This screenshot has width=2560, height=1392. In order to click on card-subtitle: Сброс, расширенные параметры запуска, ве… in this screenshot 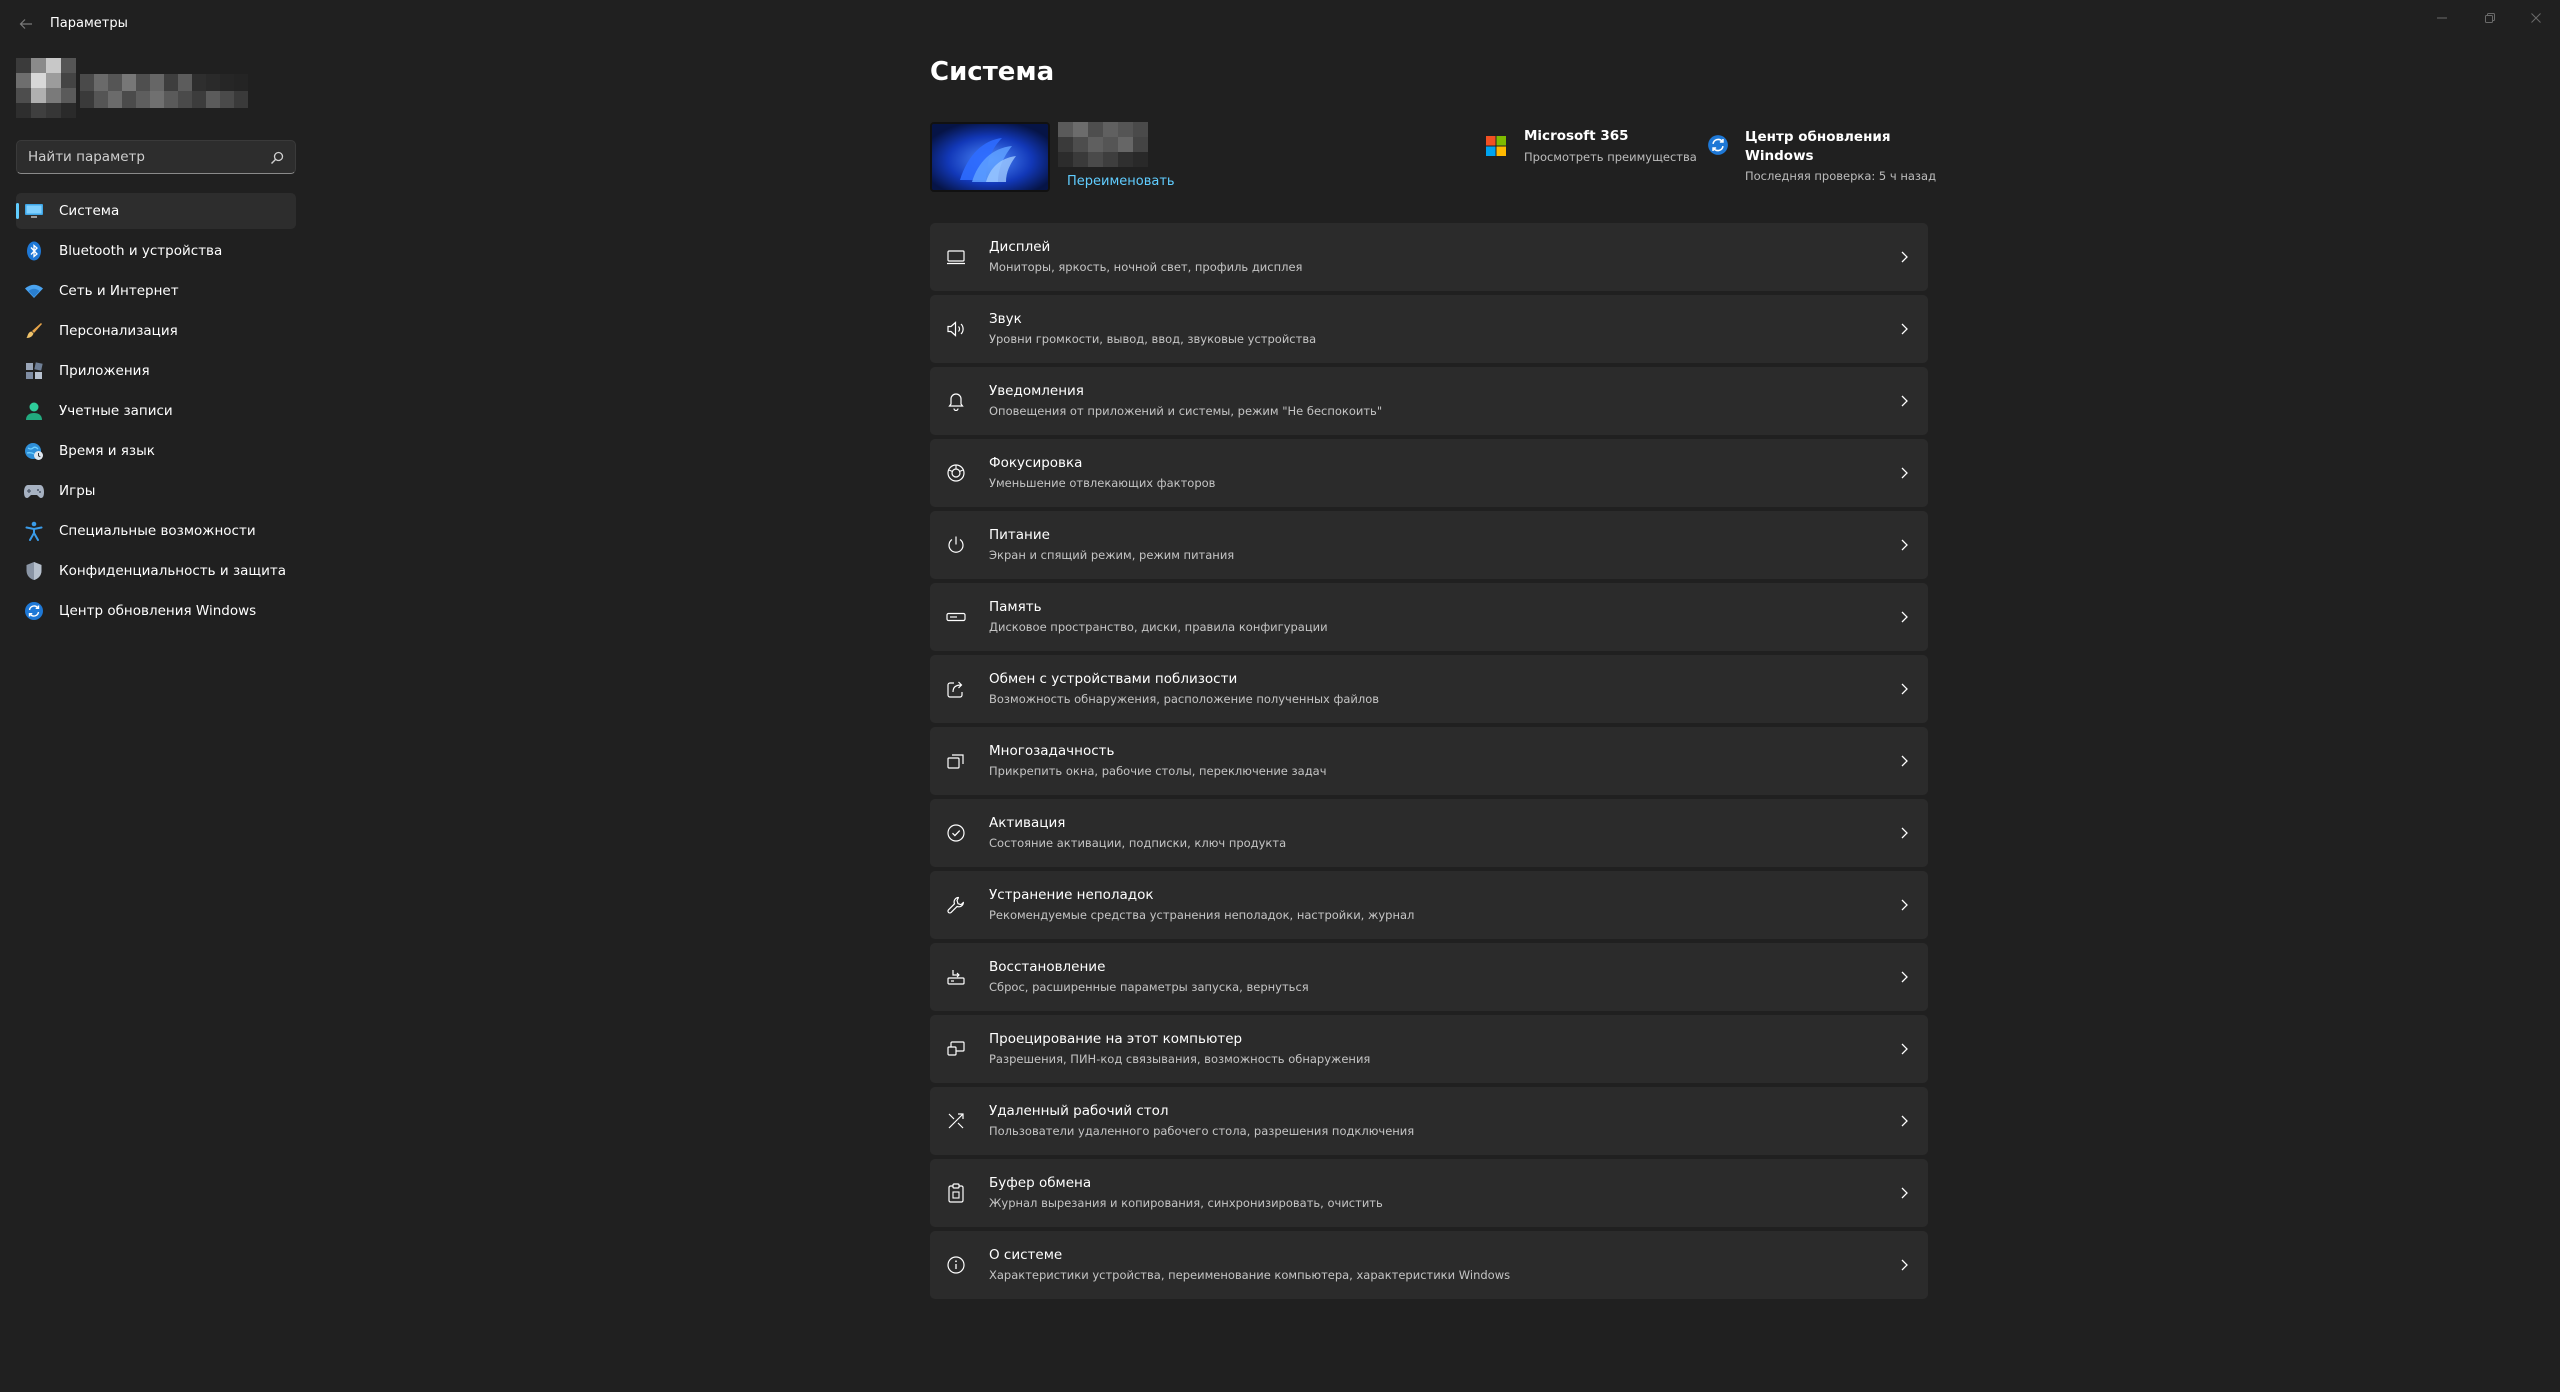, I will do `click(1149, 987)`.